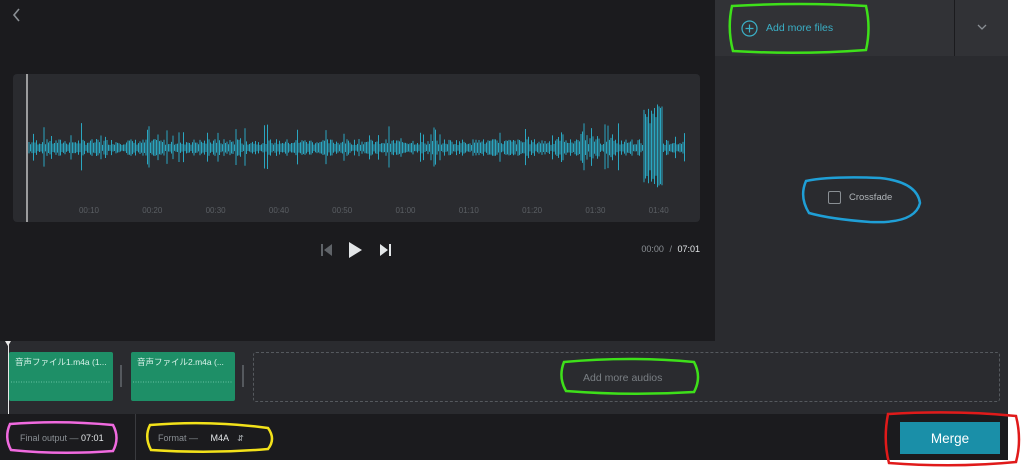  Describe the element at coordinates (17, 15) in the screenshot. I see `back-chevron-icon` at that location.